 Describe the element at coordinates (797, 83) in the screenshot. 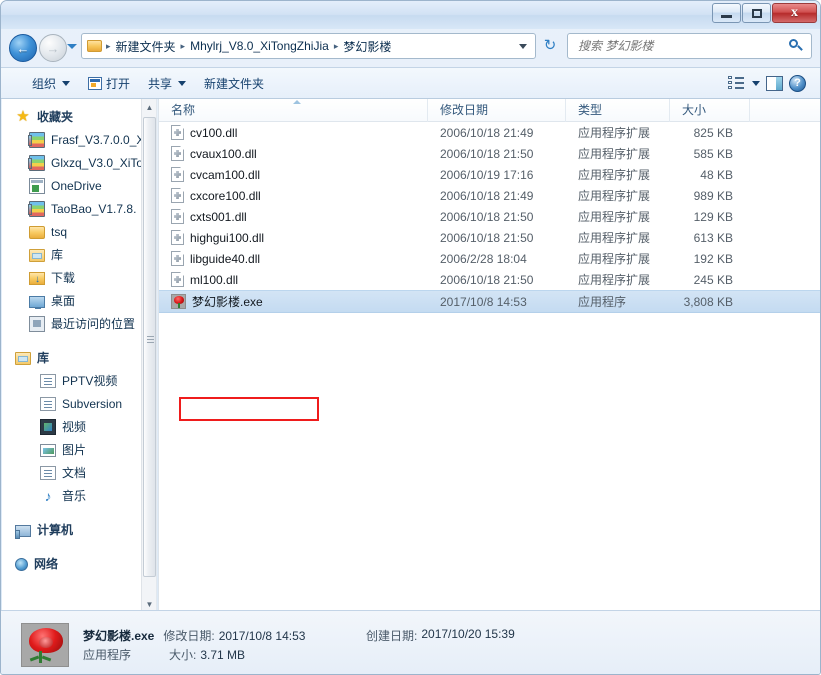

I see `help-icon: ?` at that location.